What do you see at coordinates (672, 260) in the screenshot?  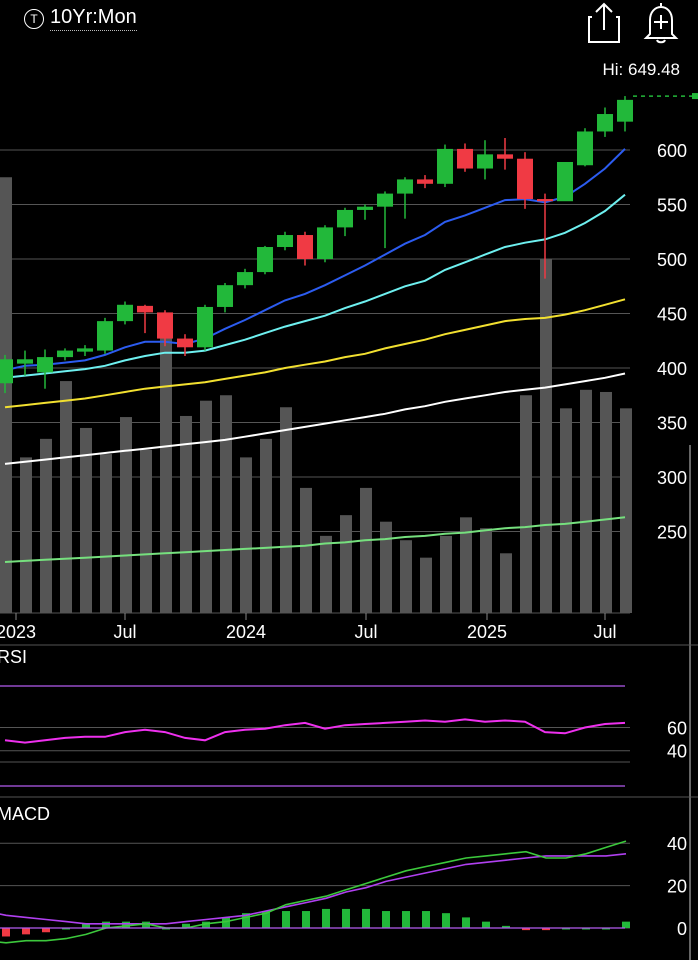 I see `price-tick-label: 500` at bounding box center [672, 260].